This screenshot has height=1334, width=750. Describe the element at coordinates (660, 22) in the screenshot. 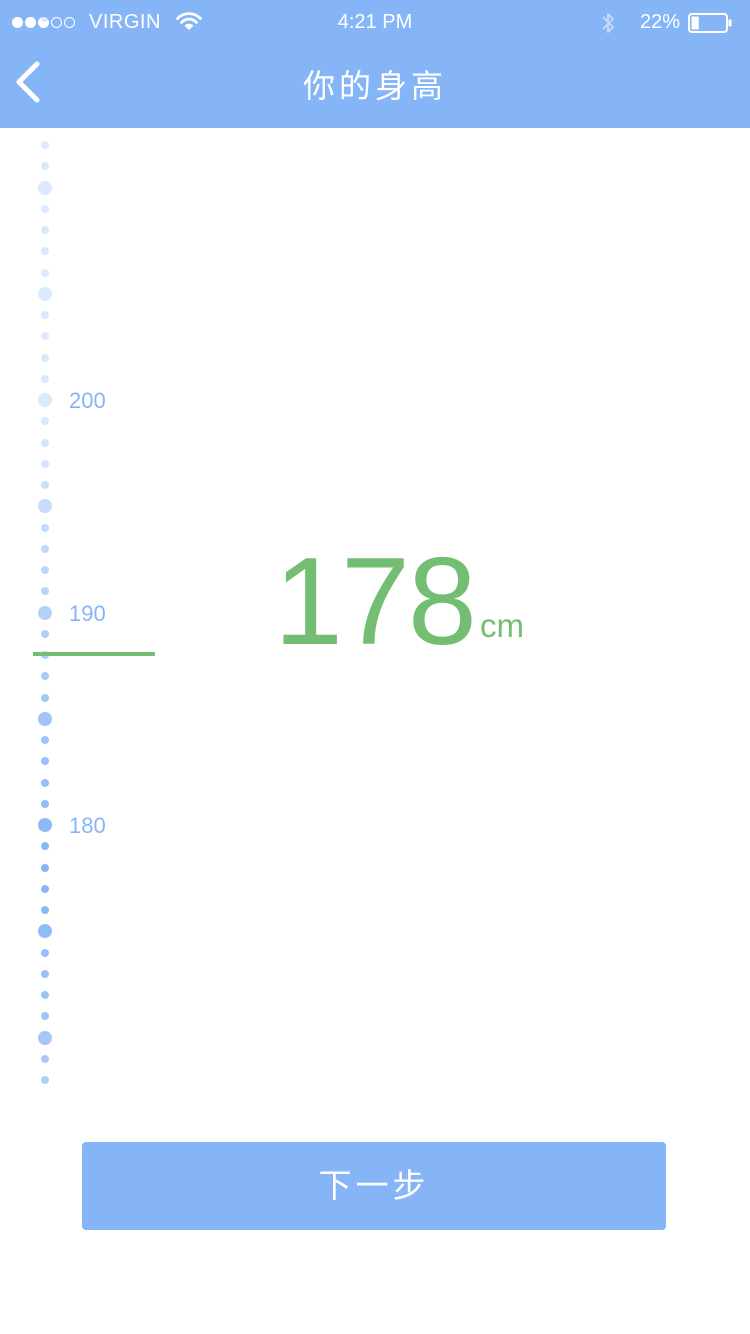

I see `battery-percent: 22%` at that location.